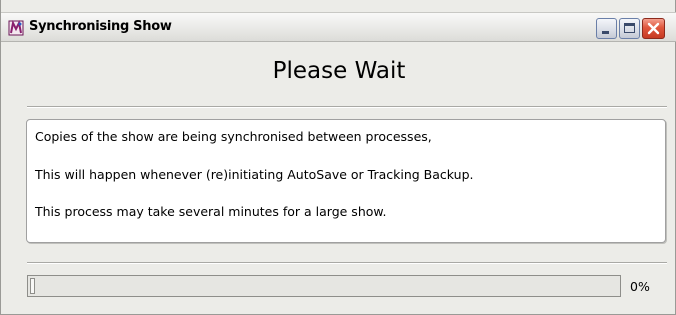 The image size is (676, 315). What do you see at coordinates (605, 32) in the screenshot?
I see `minimize-icon` at bounding box center [605, 32].